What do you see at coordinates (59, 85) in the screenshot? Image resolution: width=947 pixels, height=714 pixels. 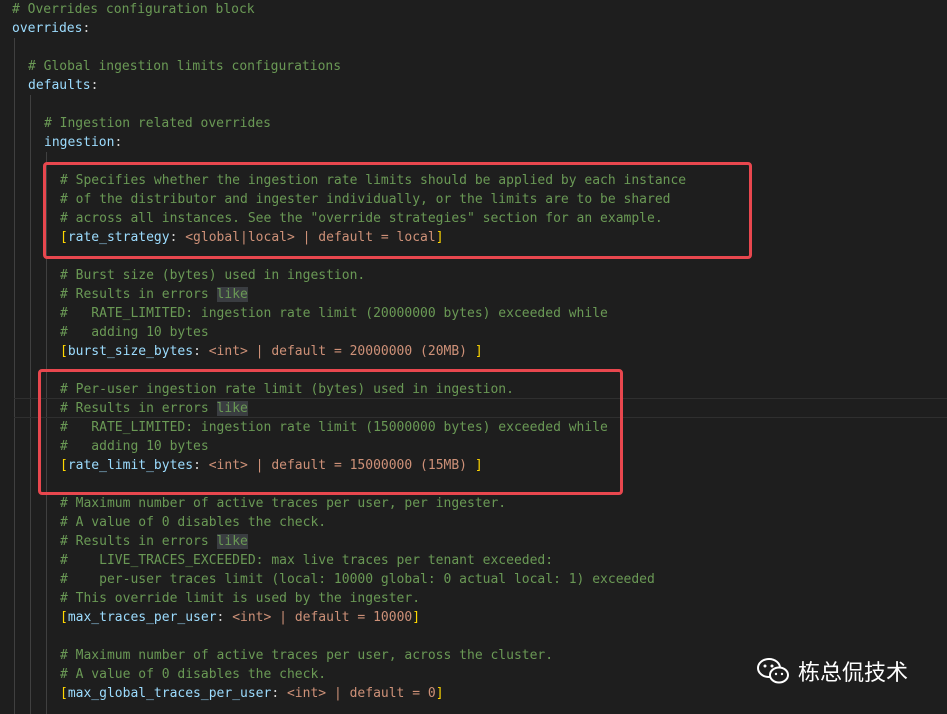 I see `yaml-key: defaults` at bounding box center [59, 85].